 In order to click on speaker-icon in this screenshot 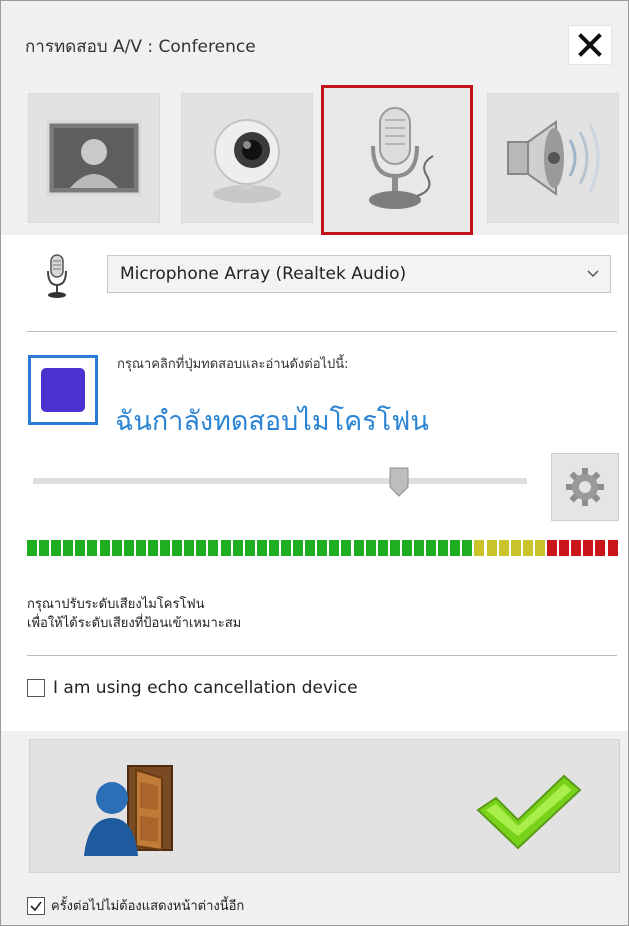, I will do `click(553, 158)`.